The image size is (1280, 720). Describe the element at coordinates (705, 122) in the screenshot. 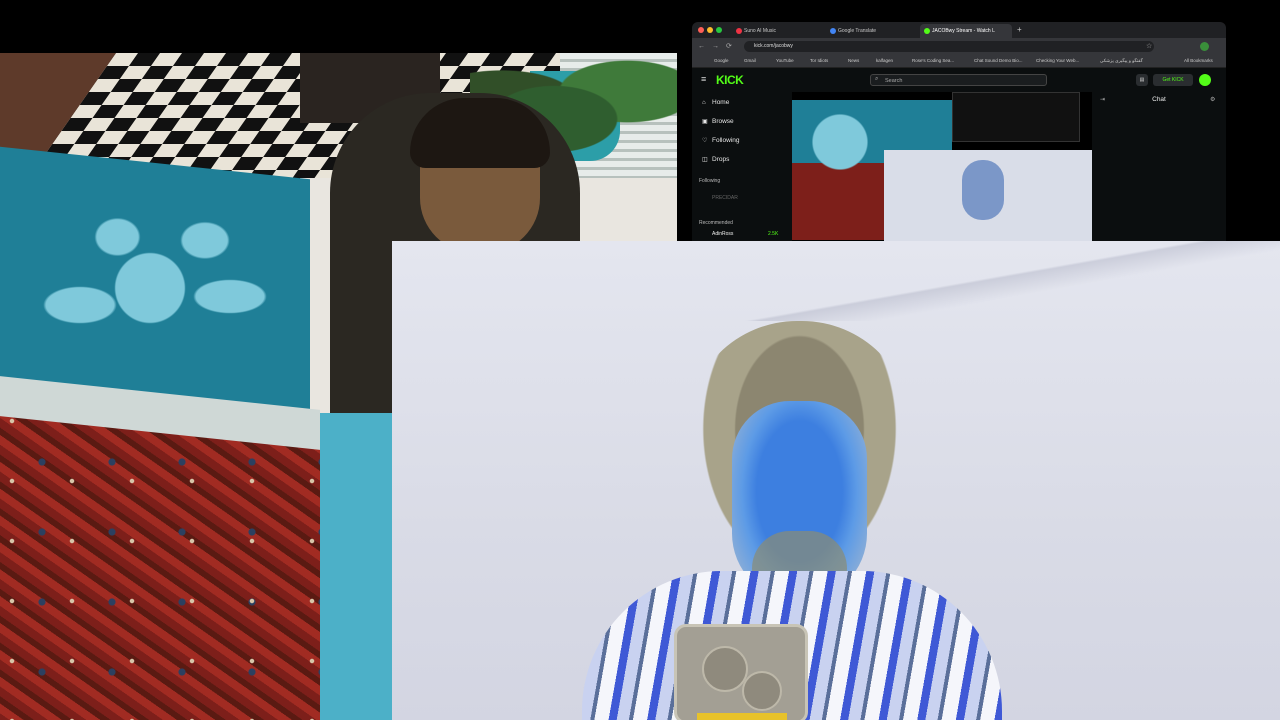

I see `browse-icon: ▣` at that location.